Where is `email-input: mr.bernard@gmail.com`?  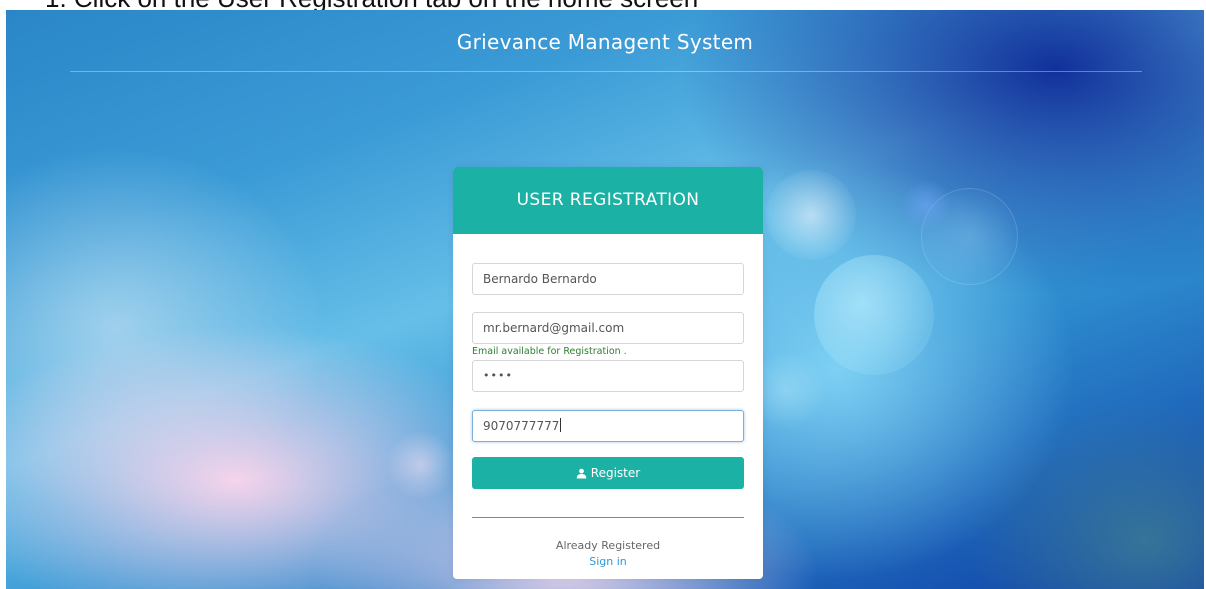 email-input: mr.bernard@gmail.com is located at coordinates (608, 328).